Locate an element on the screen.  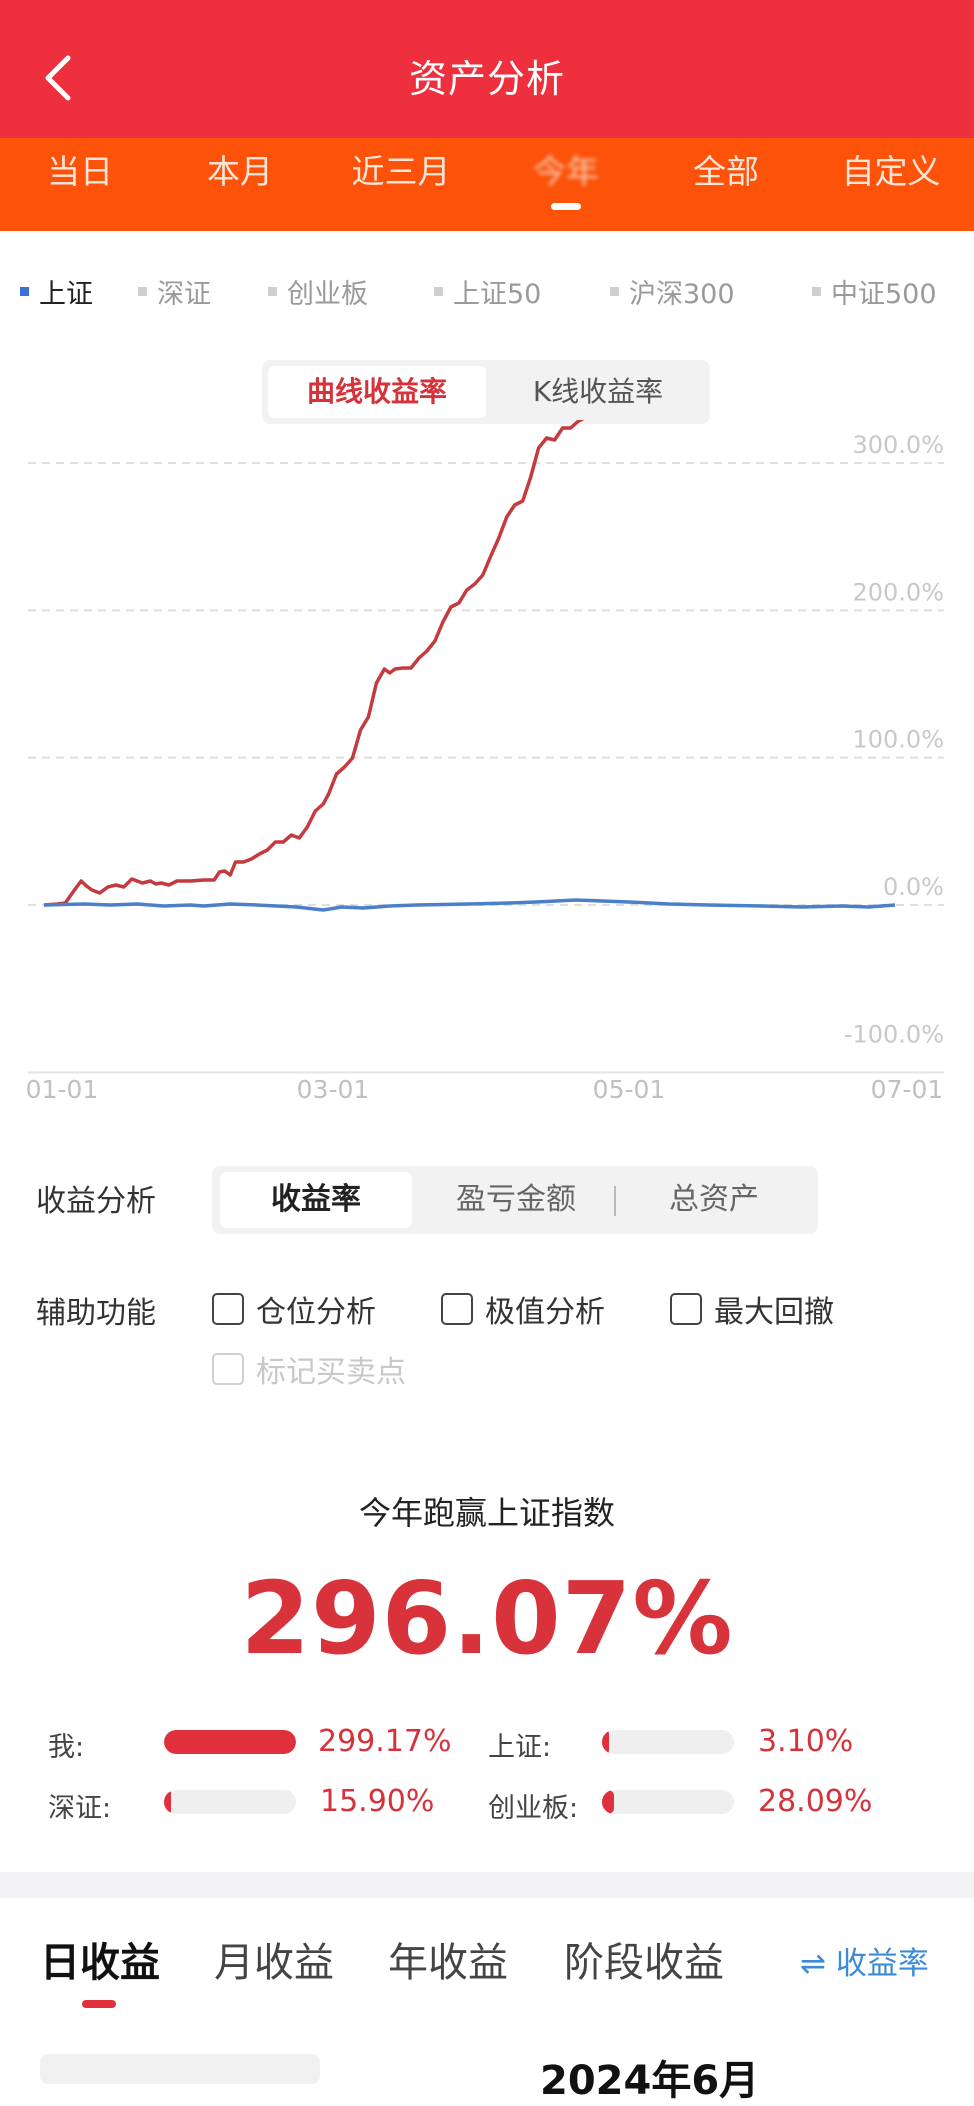
tab-indicator is located at coordinates (566, 206).